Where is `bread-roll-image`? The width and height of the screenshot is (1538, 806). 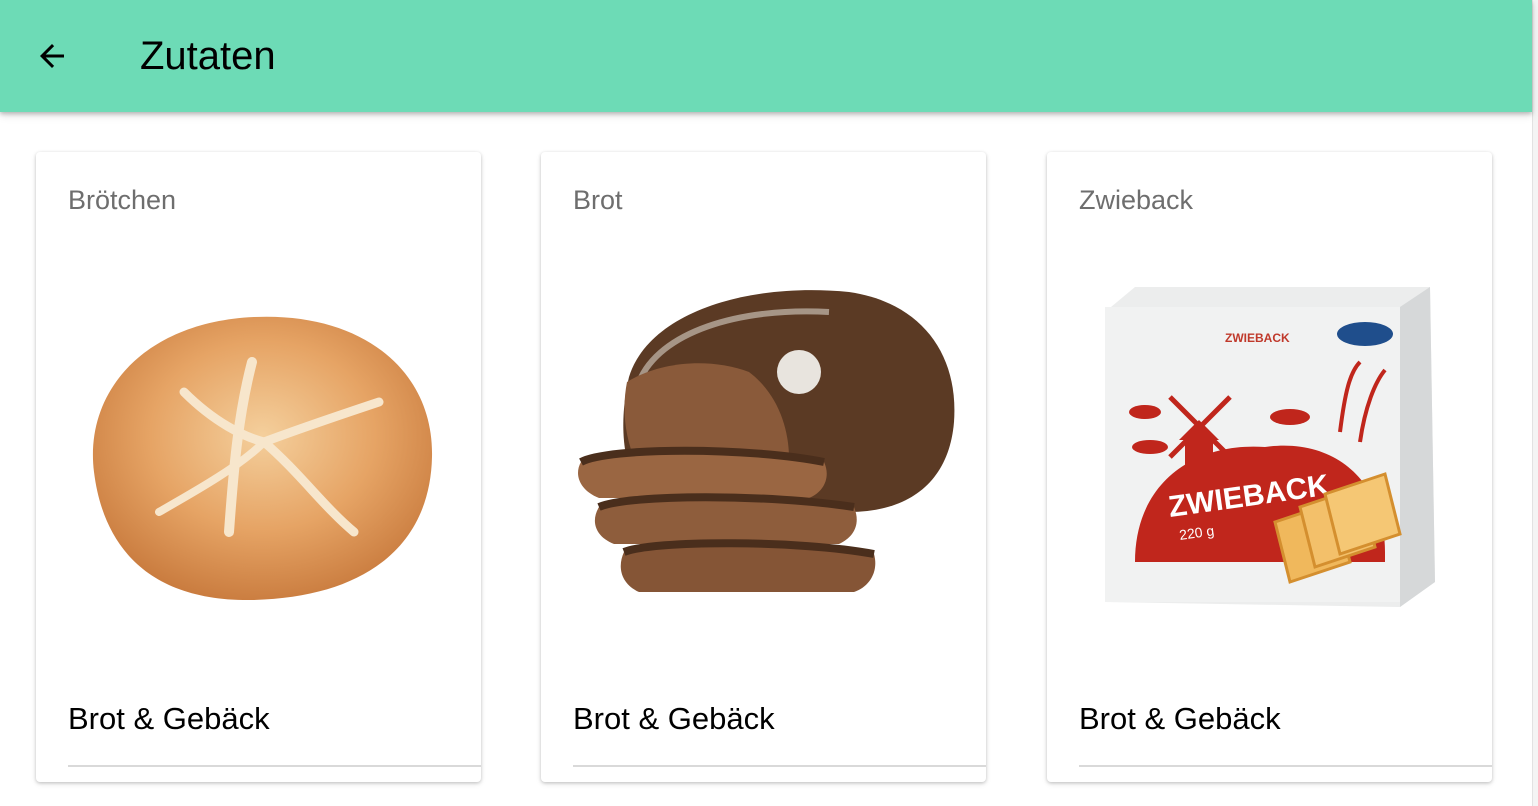
bread-roll-image is located at coordinates (259, 452).